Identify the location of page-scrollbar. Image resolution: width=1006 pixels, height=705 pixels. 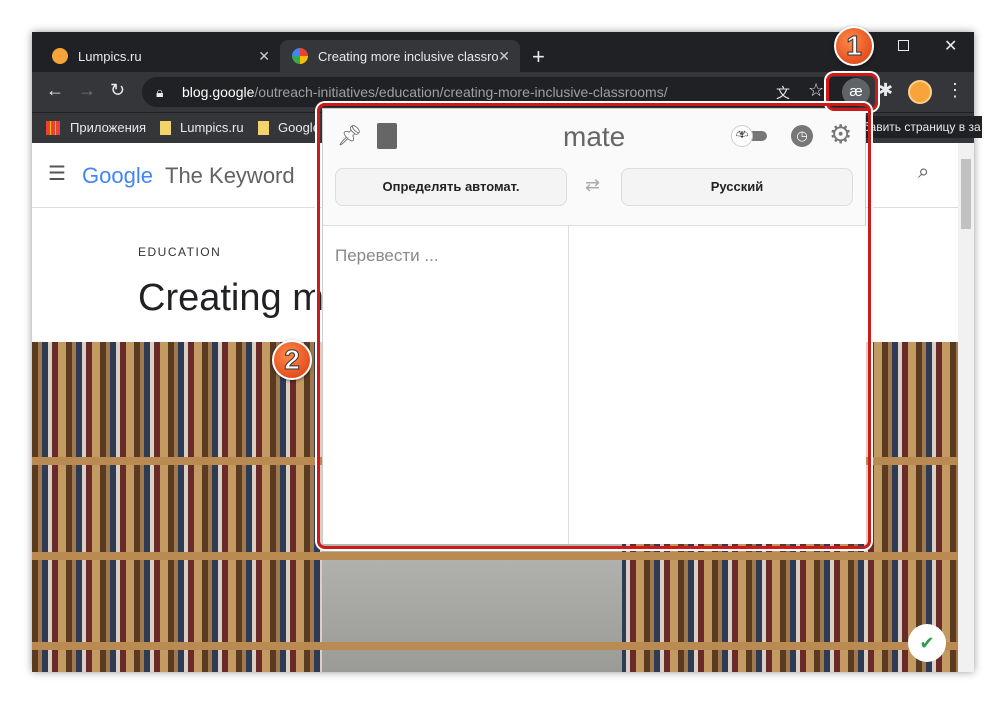
(966, 407).